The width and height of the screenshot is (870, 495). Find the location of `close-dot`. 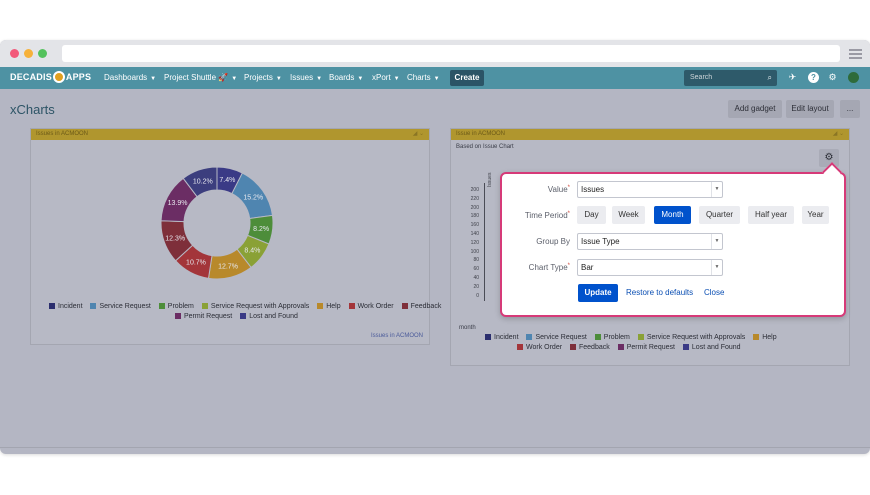

close-dot is located at coordinates (14, 53).